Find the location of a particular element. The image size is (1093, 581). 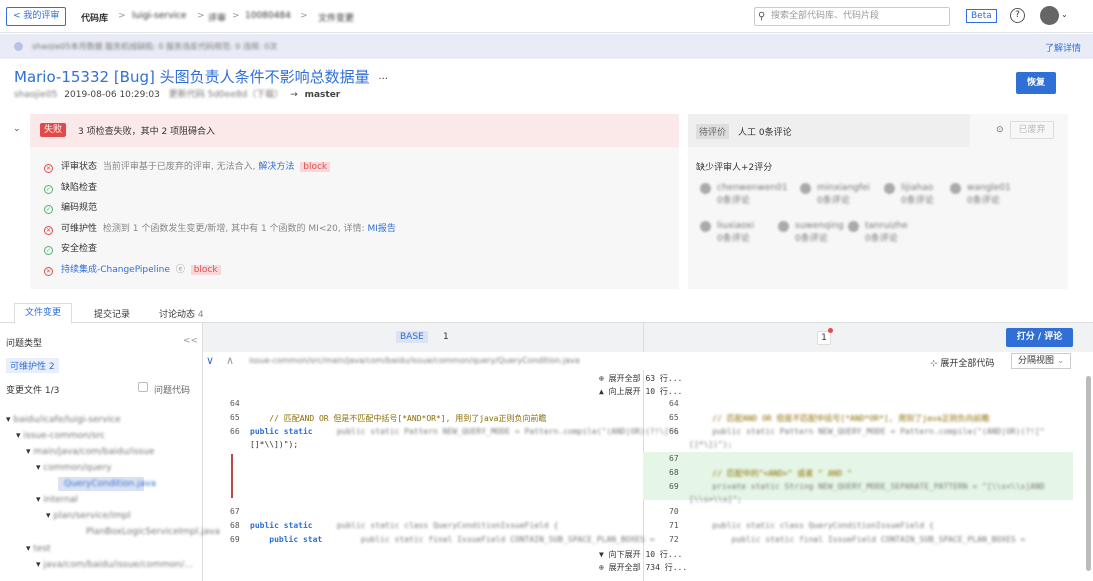

tab-discussion-label: 讨论动态 is located at coordinates (177, 315).